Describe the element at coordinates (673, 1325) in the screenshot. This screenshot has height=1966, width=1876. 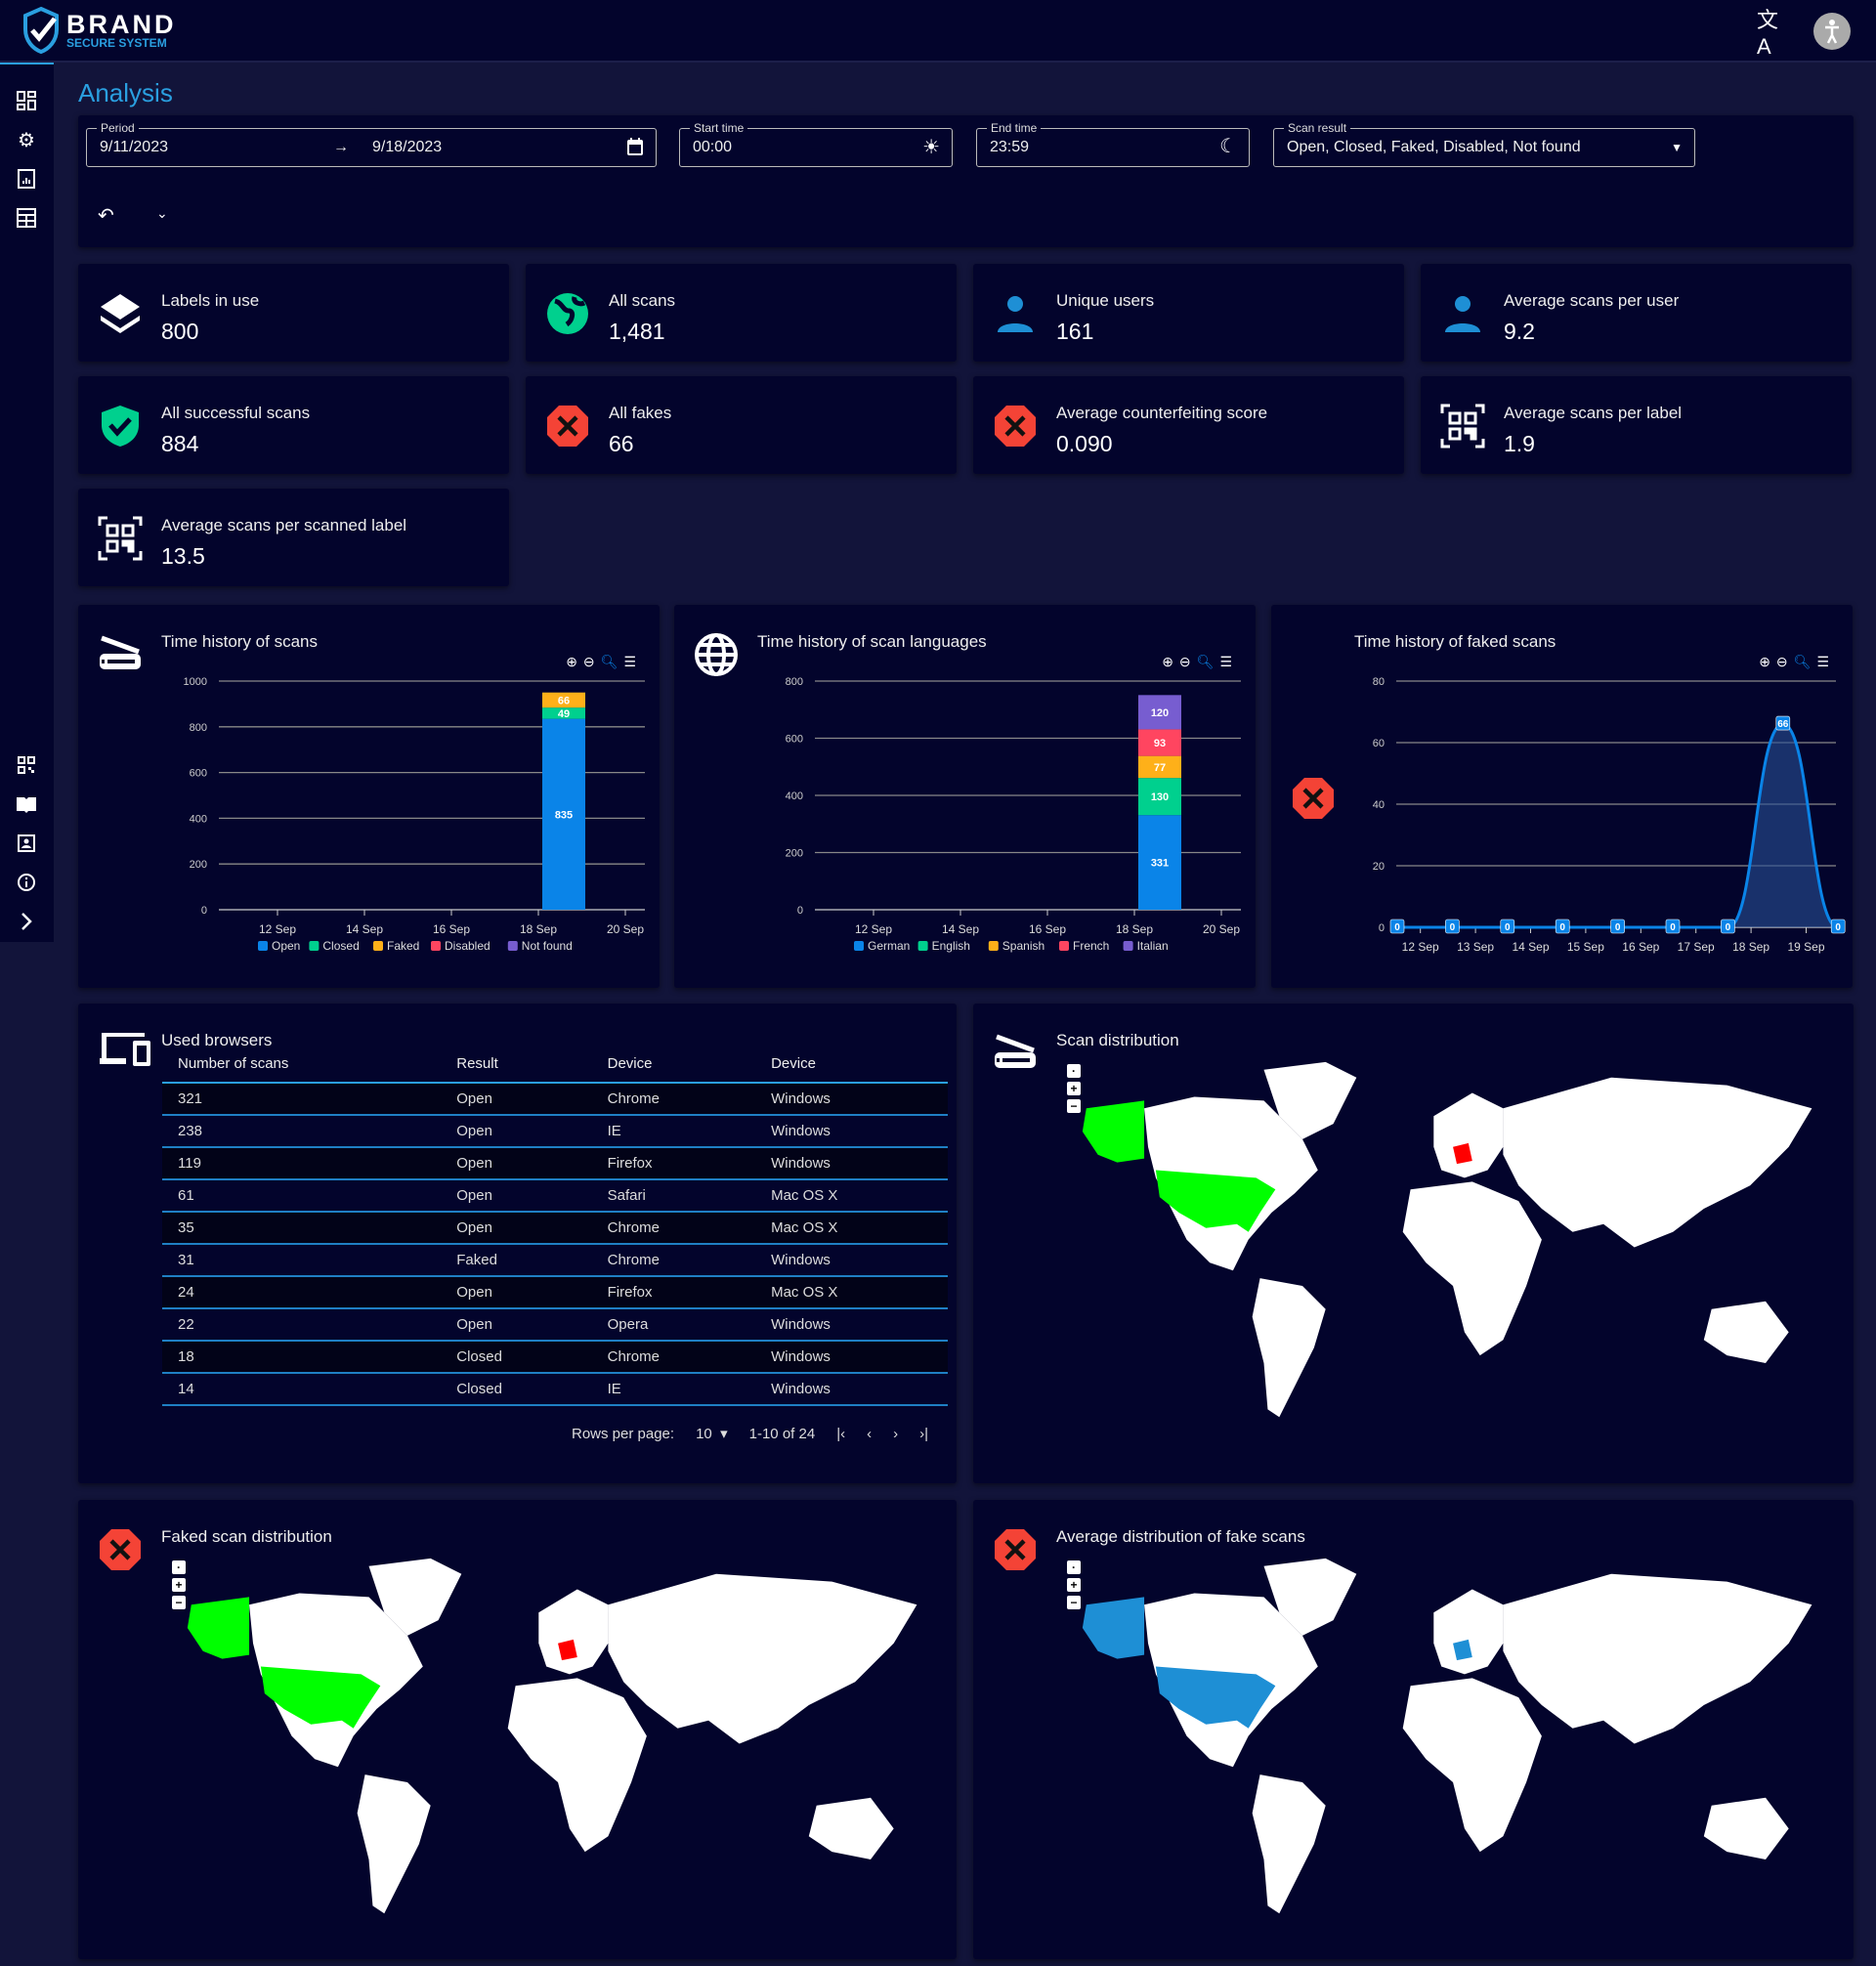
I see `table-cell: Opera` at that location.